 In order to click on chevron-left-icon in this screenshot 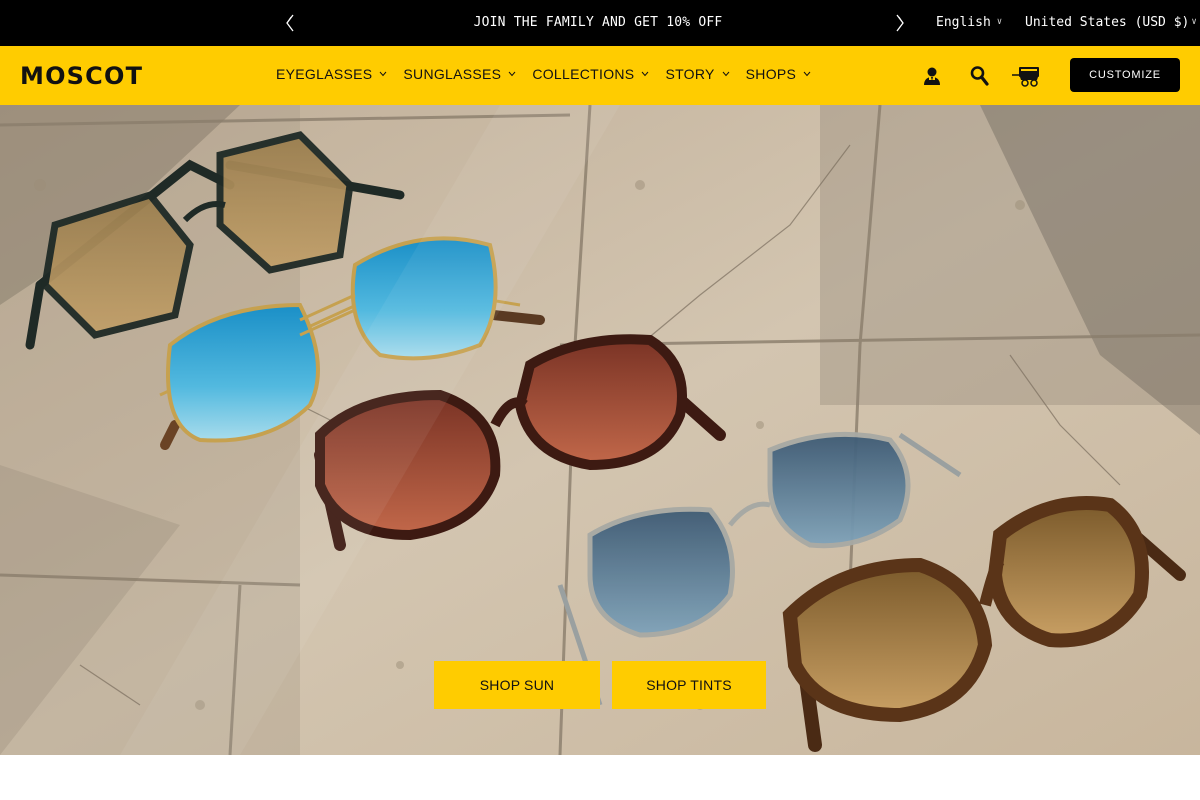, I will do `click(290, 23)`.